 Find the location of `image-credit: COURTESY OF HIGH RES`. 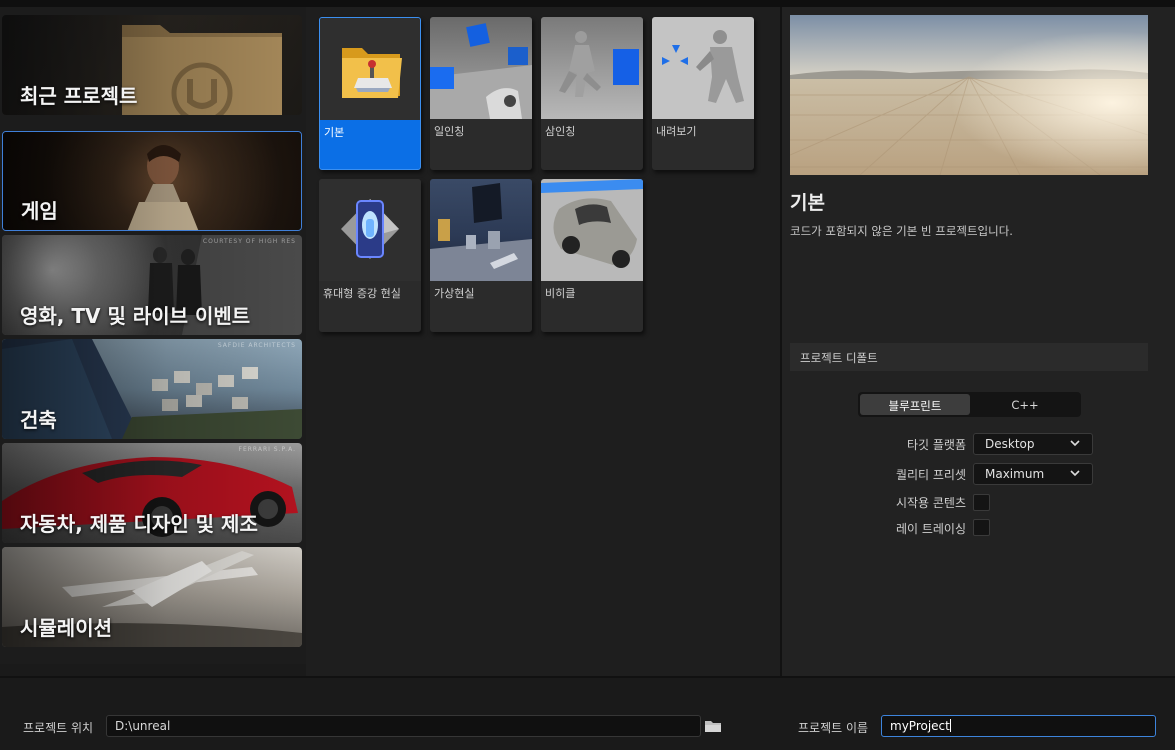

image-credit: COURTESY OF HIGH RES is located at coordinates (249, 241).